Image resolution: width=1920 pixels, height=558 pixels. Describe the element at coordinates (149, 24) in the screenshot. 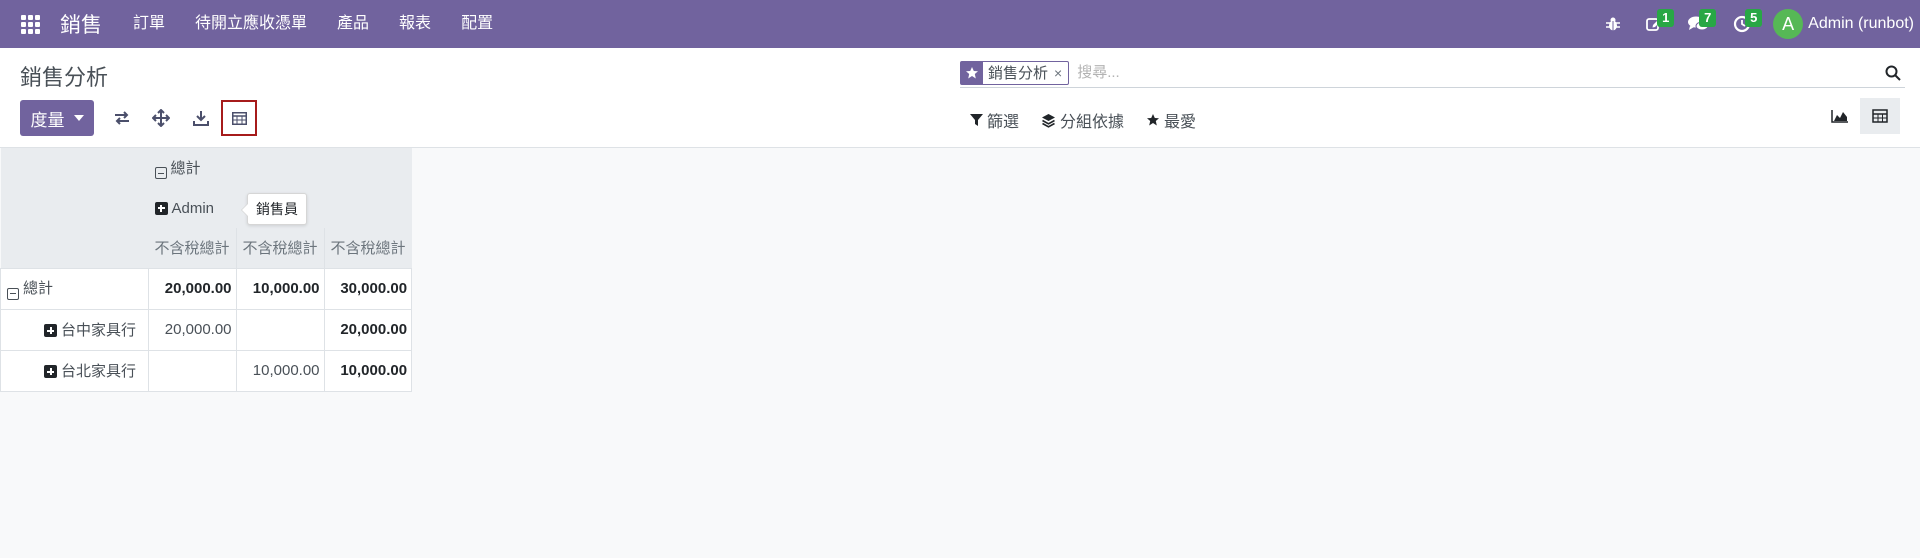

I see `menu-orders: 訂單` at that location.